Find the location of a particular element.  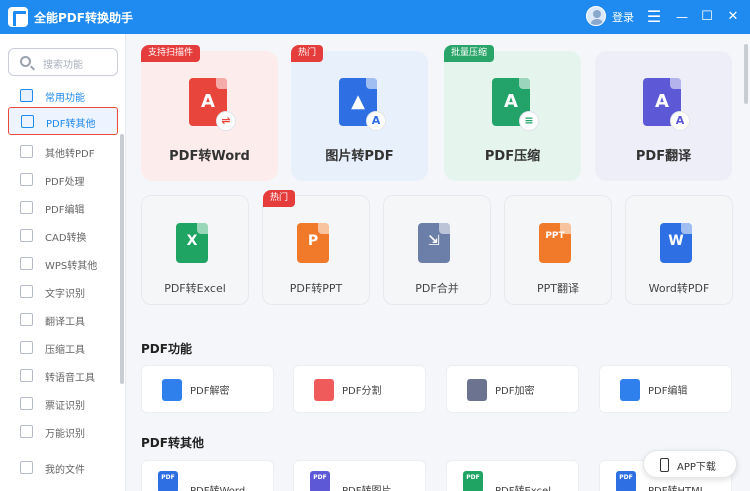

card-pdf-compress: A ≡ PDF压缩 批量压缩 is located at coordinates (512, 113).